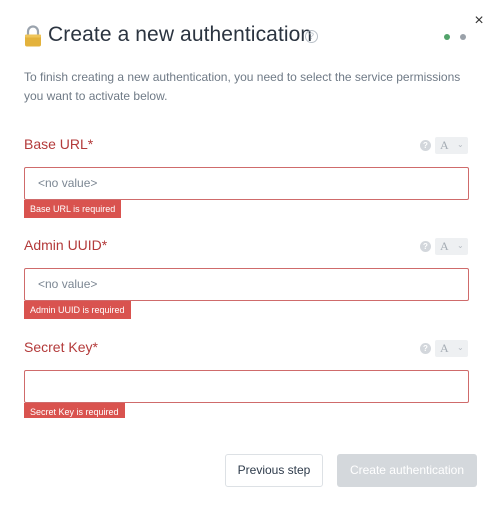  Describe the element at coordinates (77, 310) in the screenshot. I see `field-error-message: Admin UUID is required` at that location.